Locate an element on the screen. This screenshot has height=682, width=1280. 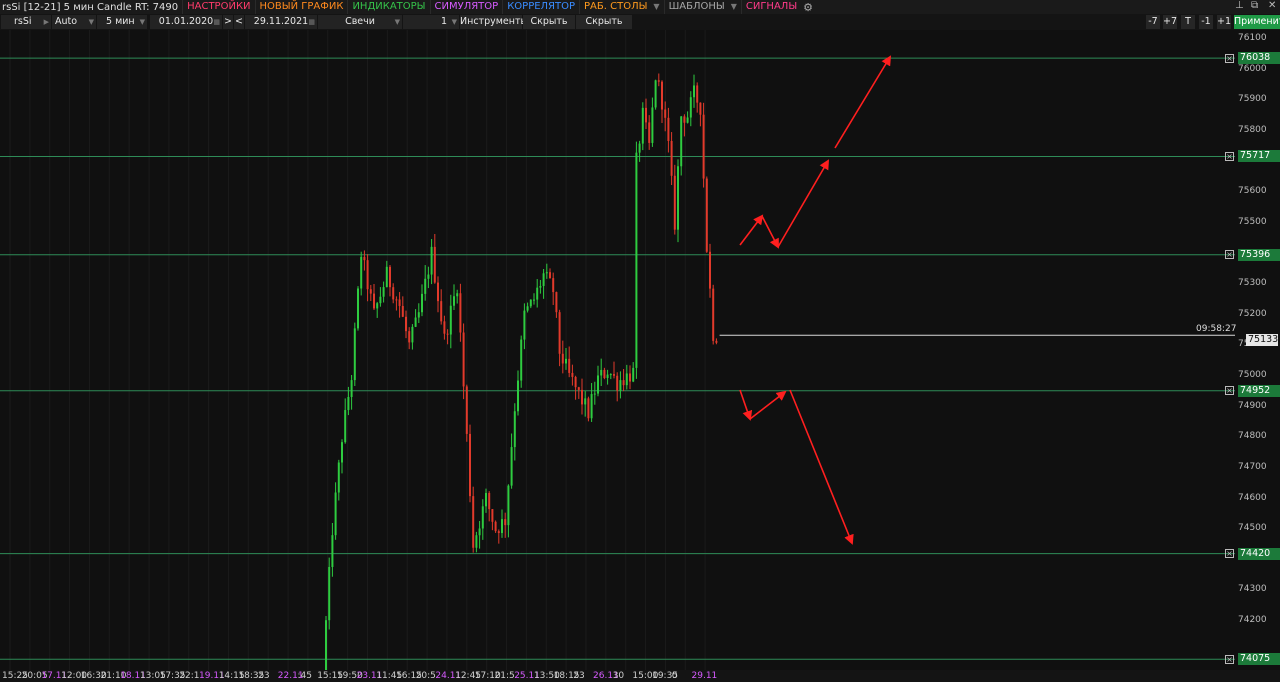
gear-icon: ⚙ is located at coordinates (808, 7).